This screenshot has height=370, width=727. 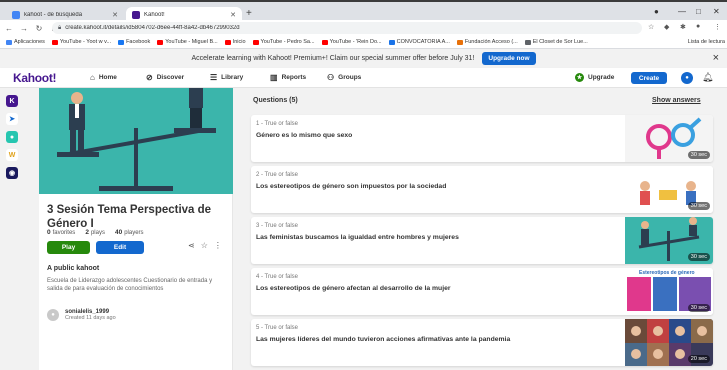 I want to click on question-type: 5 - True or false, so click(x=277, y=328).